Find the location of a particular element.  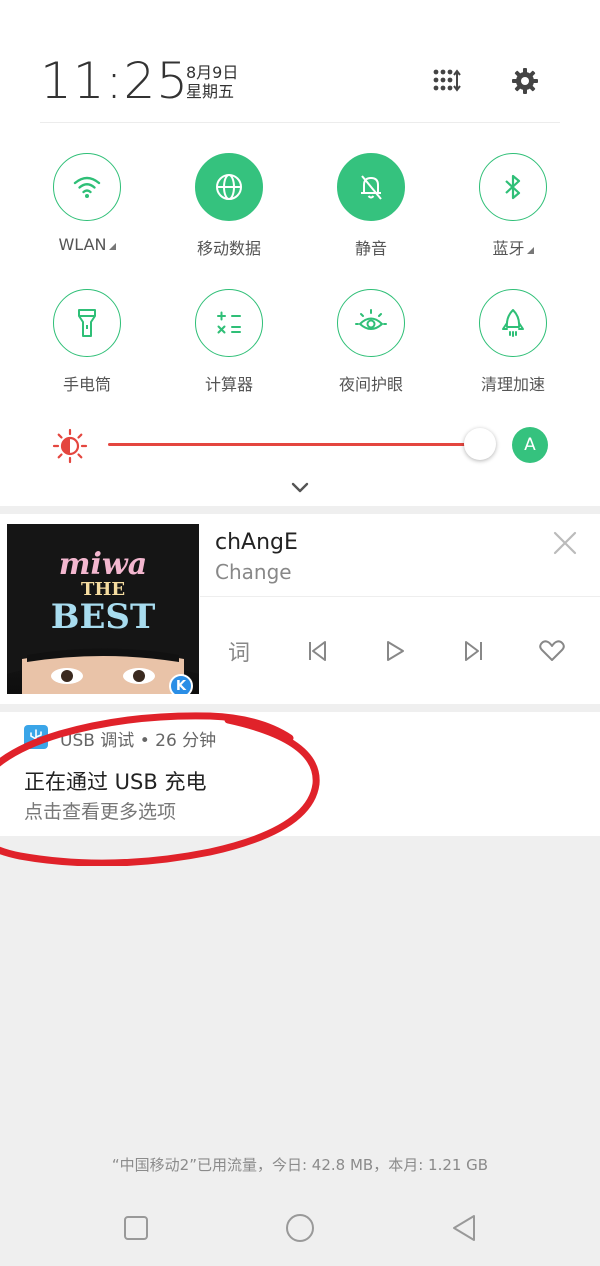

date-day: 8月9日 is located at coordinates (212, 72).